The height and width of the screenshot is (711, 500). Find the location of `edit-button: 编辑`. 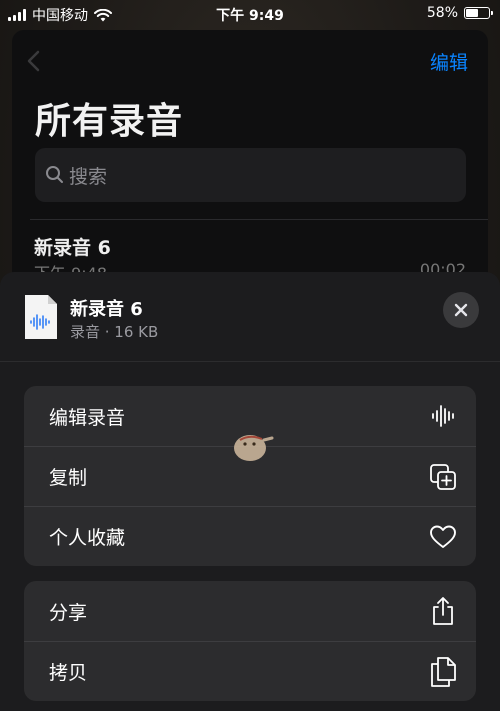

edit-button: 编辑 is located at coordinates (449, 61).